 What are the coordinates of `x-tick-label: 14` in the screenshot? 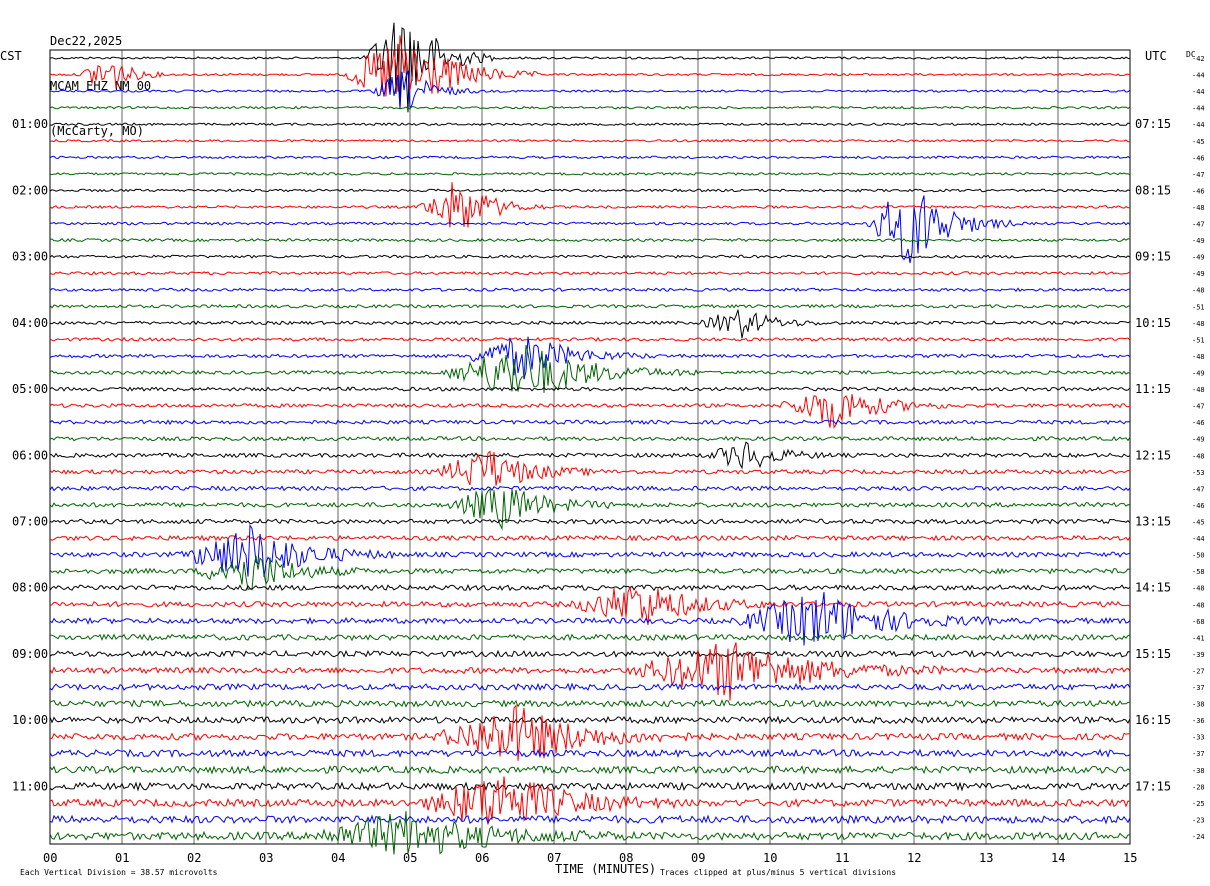 It's located at (1058, 858).